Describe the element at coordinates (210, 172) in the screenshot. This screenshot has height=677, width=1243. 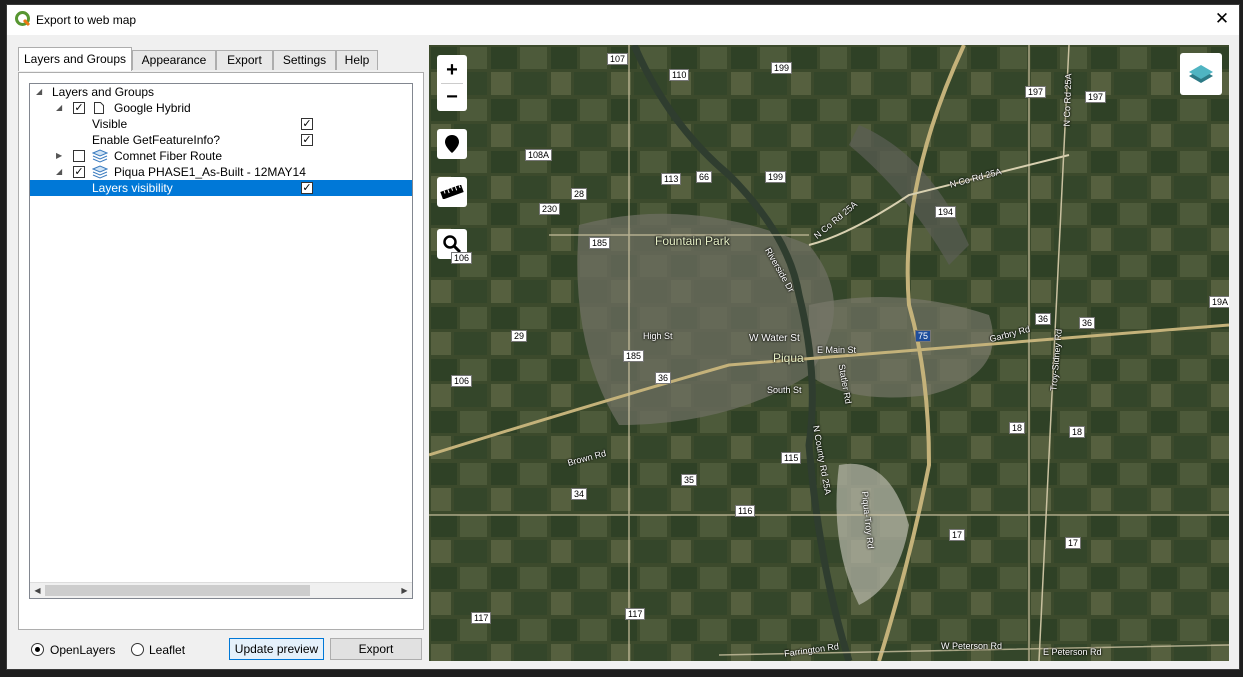
I see `layer-name: Piqua PHASE1_As-Built - 12MAY14` at that location.